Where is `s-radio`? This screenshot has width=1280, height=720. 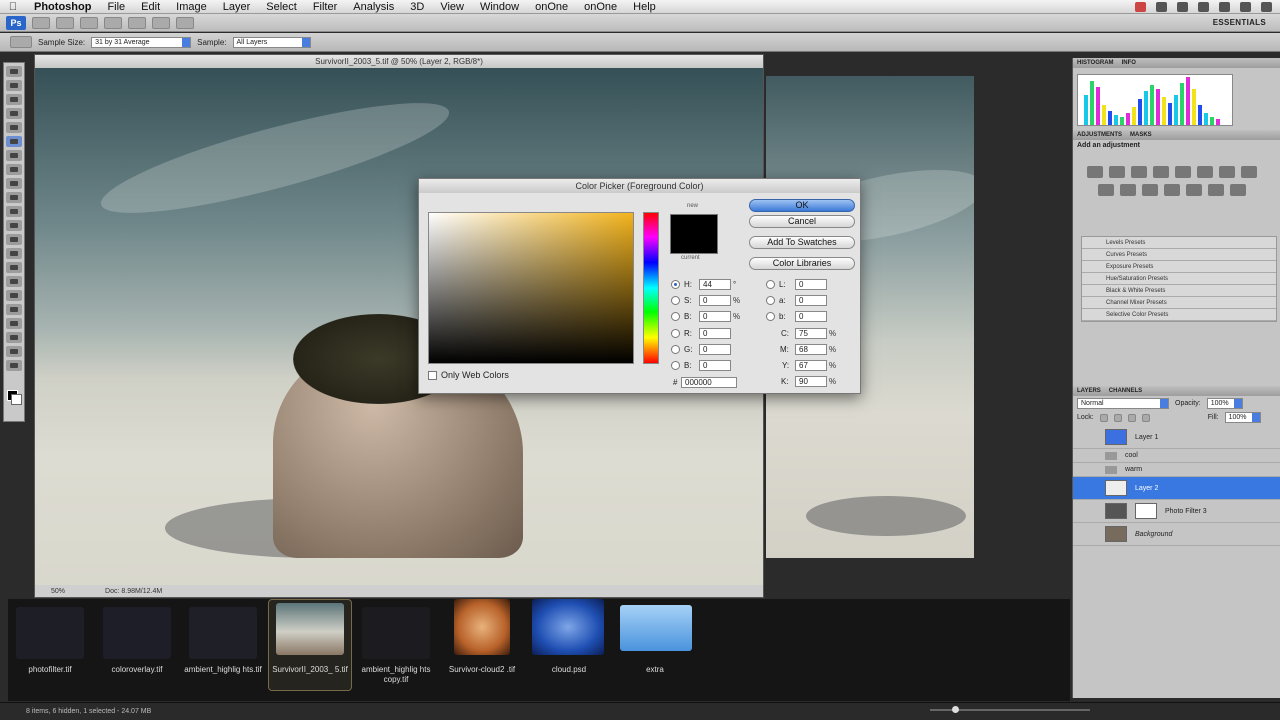 s-radio is located at coordinates (675, 300).